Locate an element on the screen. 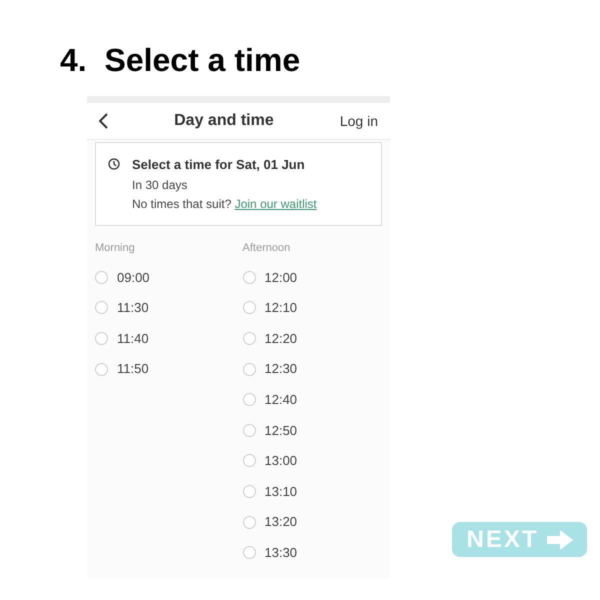 This screenshot has height=600, width=600. clock-icon is located at coordinates (114, 164).